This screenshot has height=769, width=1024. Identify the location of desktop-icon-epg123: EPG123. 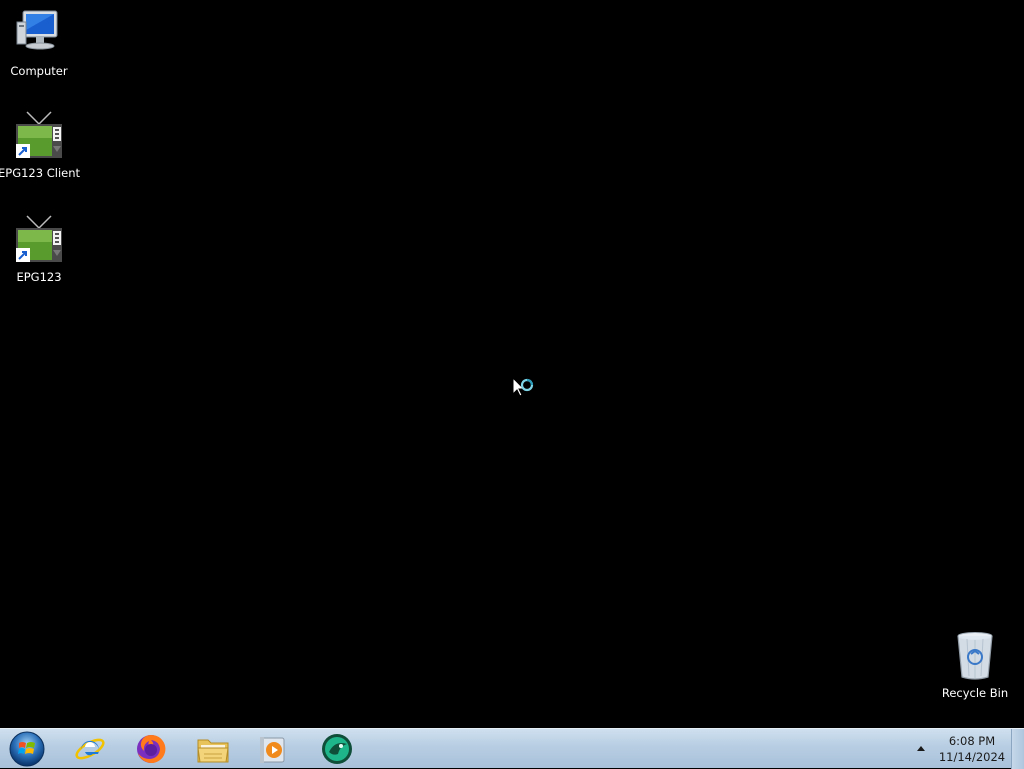
(39, 249).